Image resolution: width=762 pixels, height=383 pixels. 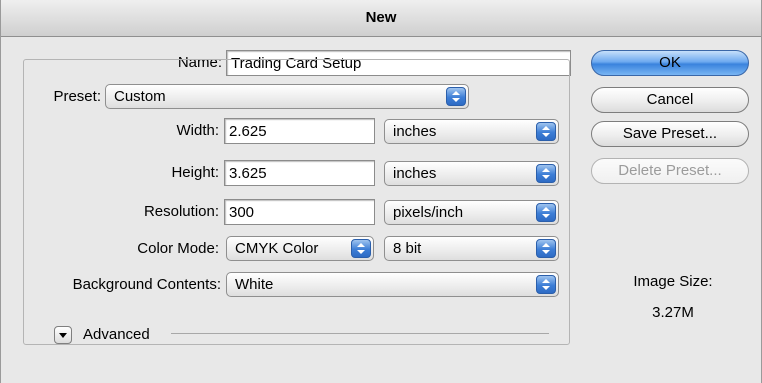 What do you see at coordinates (670, 100) in the screenshot?
I see `cancel-button: Cancel` at bounding box center [670, 100].